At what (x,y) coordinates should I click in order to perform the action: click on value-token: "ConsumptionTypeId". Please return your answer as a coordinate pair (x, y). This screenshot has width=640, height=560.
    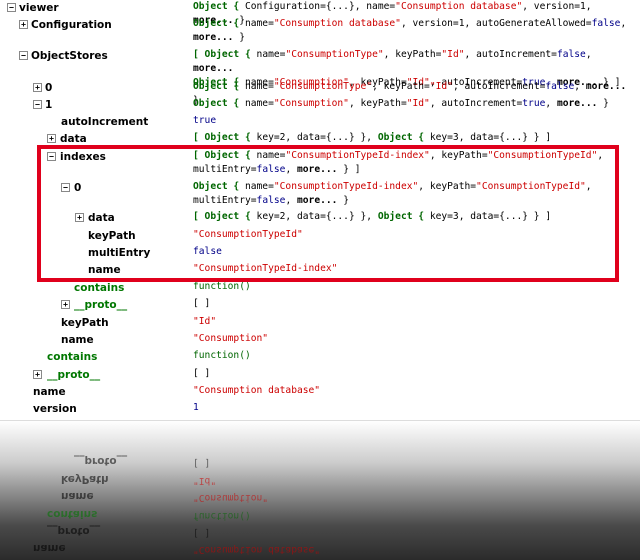
    Looking at the image, I should click on (248, 234).